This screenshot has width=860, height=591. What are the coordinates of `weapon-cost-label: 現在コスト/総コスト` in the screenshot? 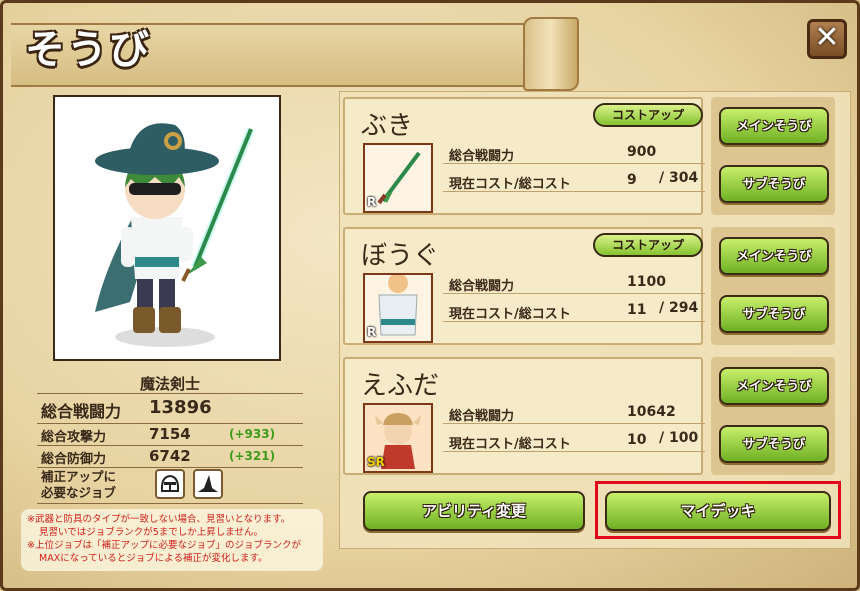 It's located at (510, 184).